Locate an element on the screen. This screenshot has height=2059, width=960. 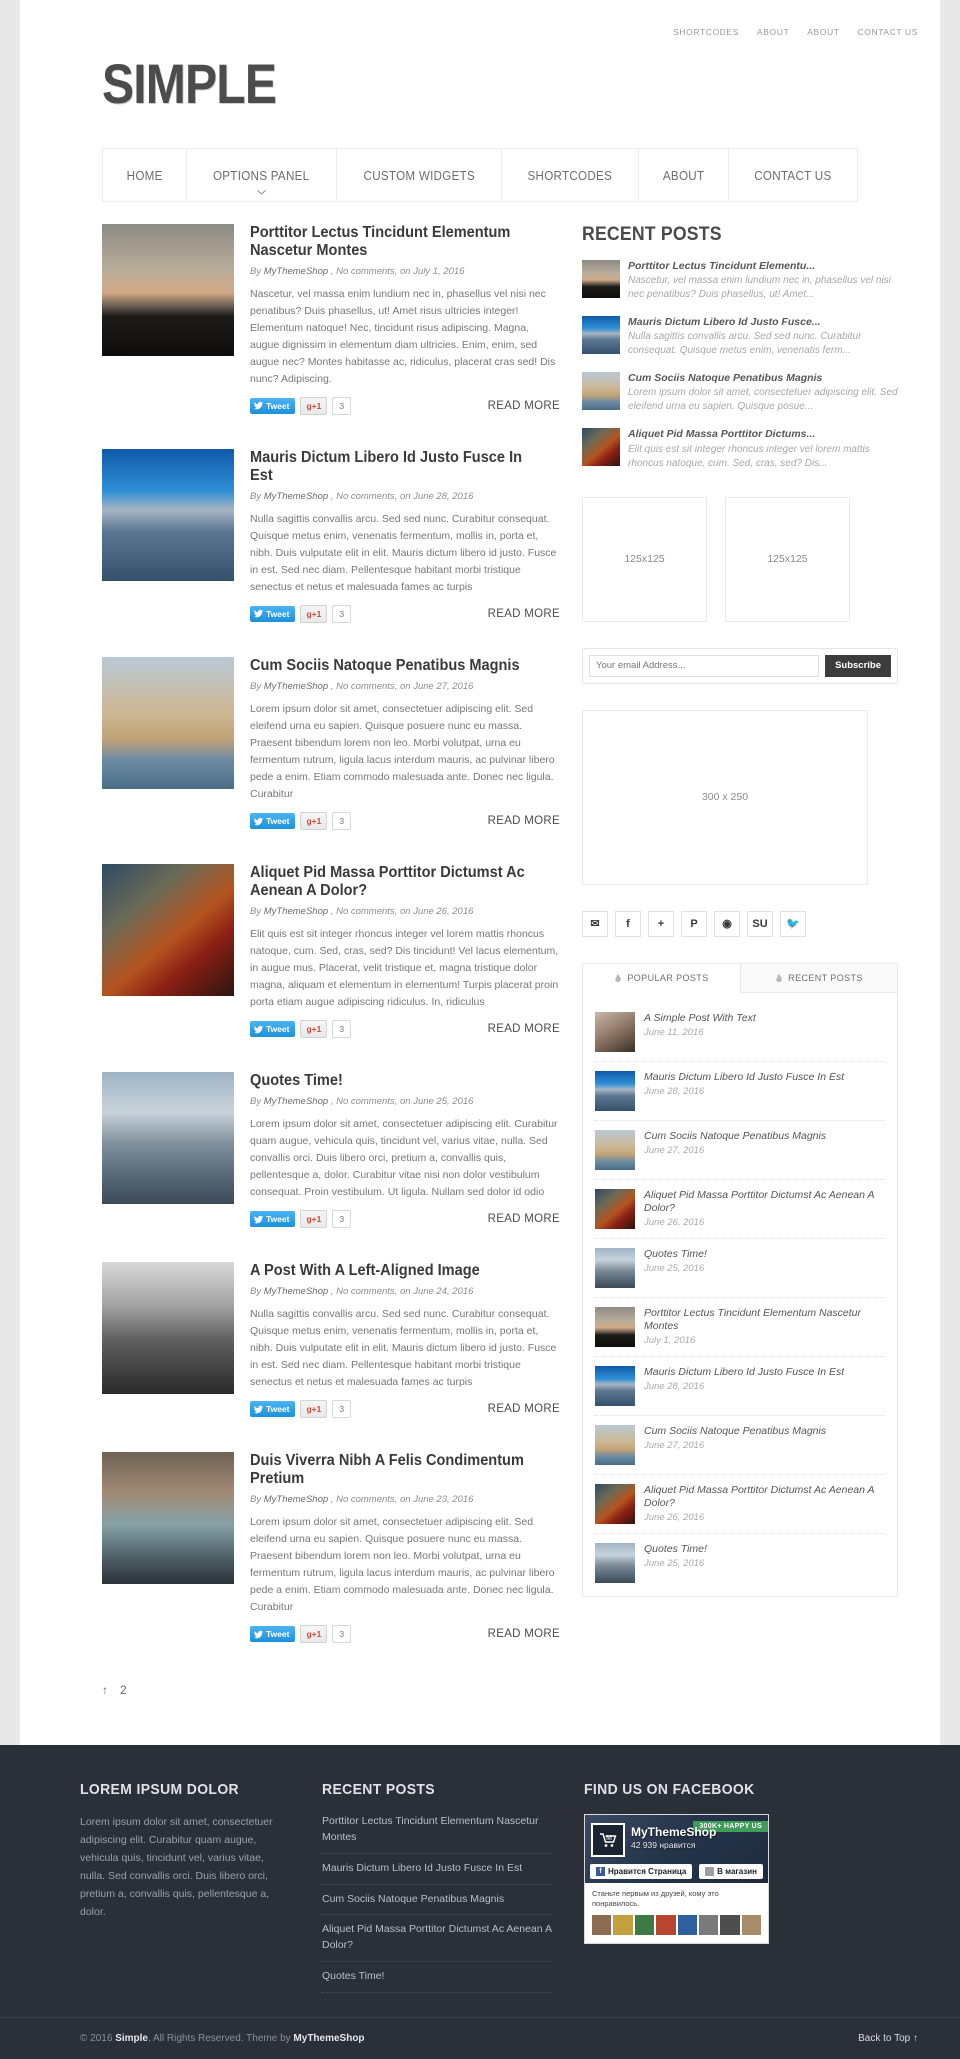
ad-box-large: 300 x 250 is located at coordinates (725, 797).